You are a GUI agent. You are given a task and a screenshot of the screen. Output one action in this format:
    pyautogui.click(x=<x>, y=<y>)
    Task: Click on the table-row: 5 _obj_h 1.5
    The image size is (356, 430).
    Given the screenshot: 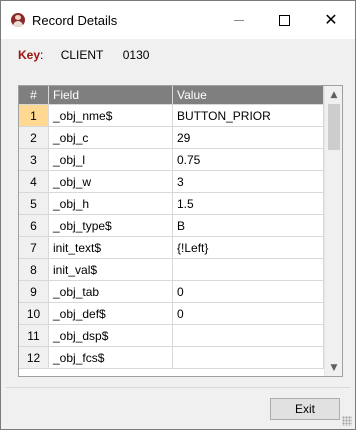 What is the action you would take?
    pyautogui.click(x=171, y=204)
    